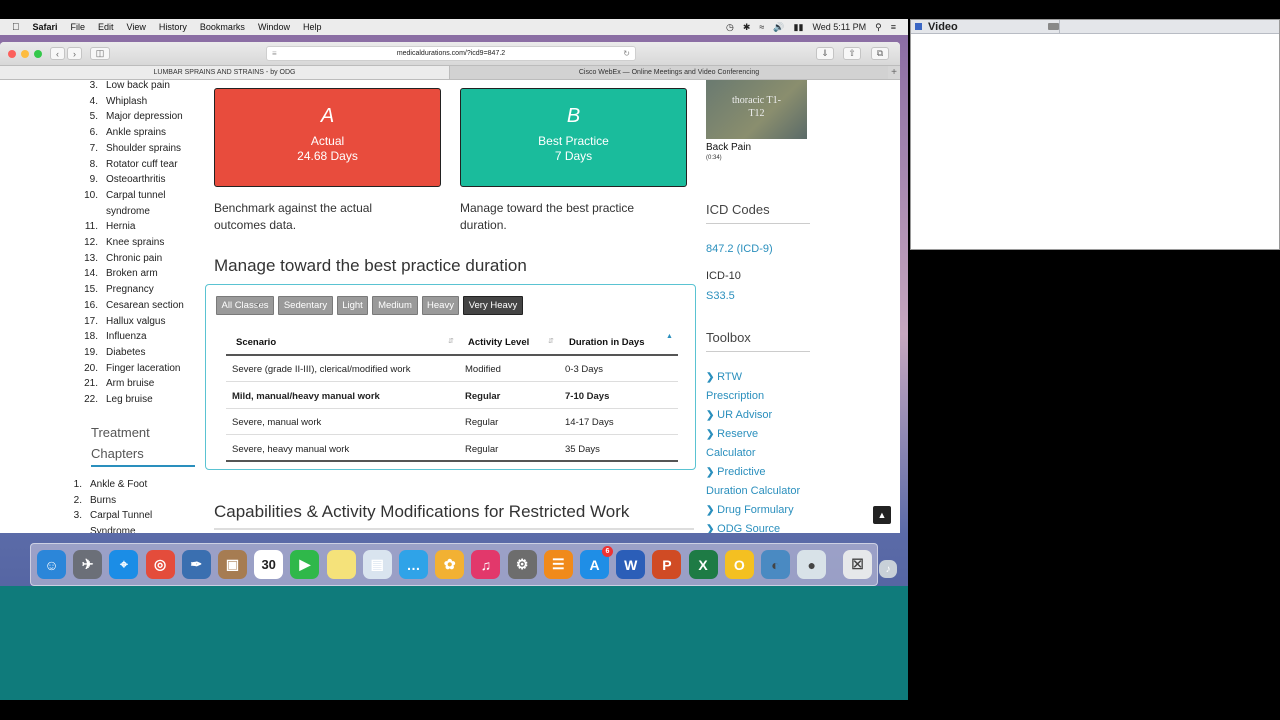  What do you see at coordinates (138, 306) in the screenshot?
I see `condition-item: 16. Cesarean section` at bounding box center [138, 306].